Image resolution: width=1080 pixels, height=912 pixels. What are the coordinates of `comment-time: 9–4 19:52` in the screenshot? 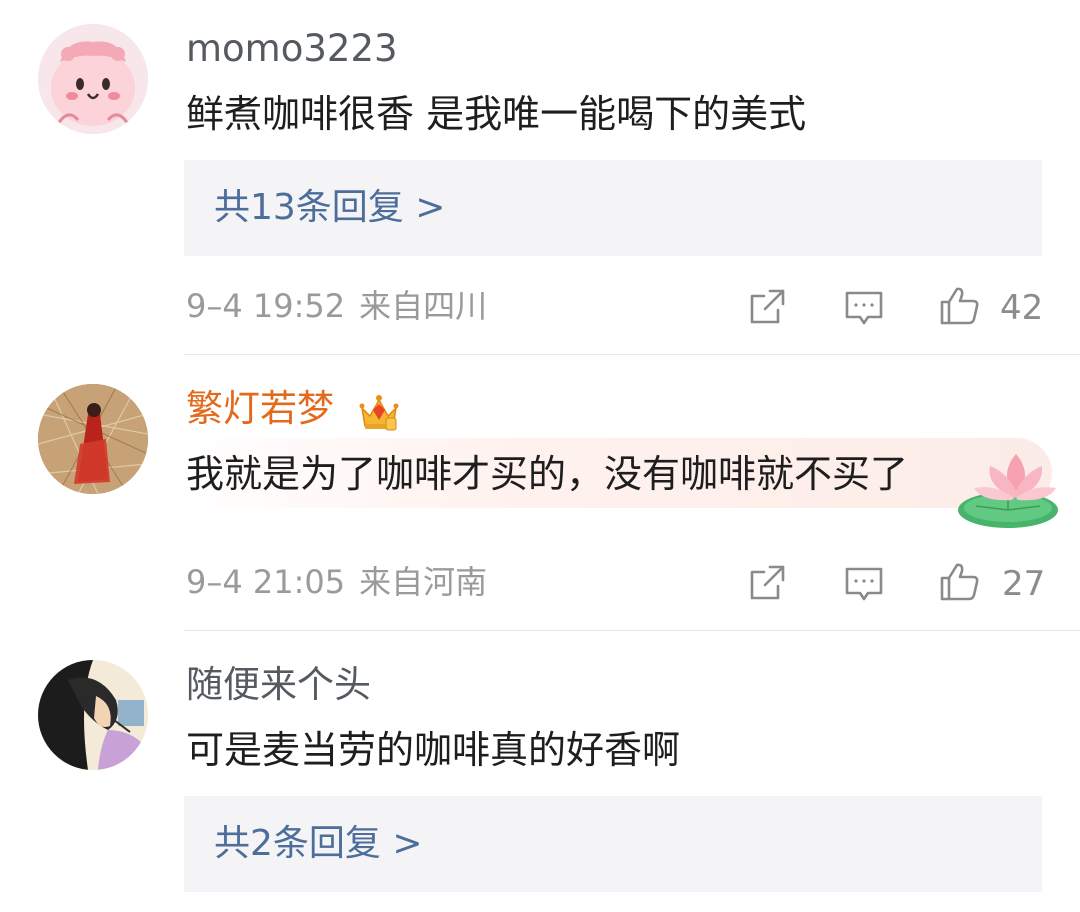 It's located at (266, 306).